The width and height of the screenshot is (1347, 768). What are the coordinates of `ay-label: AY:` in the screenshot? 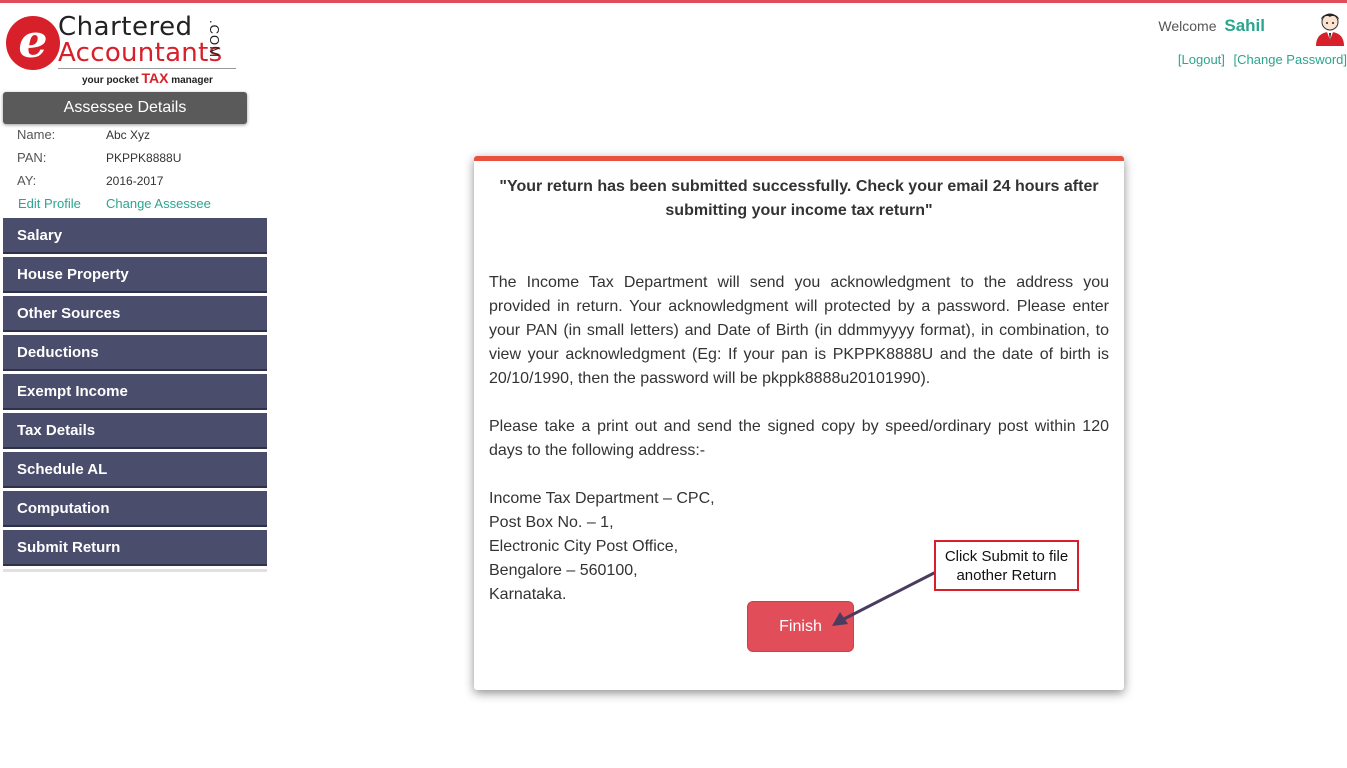 It's located at (27, 180).